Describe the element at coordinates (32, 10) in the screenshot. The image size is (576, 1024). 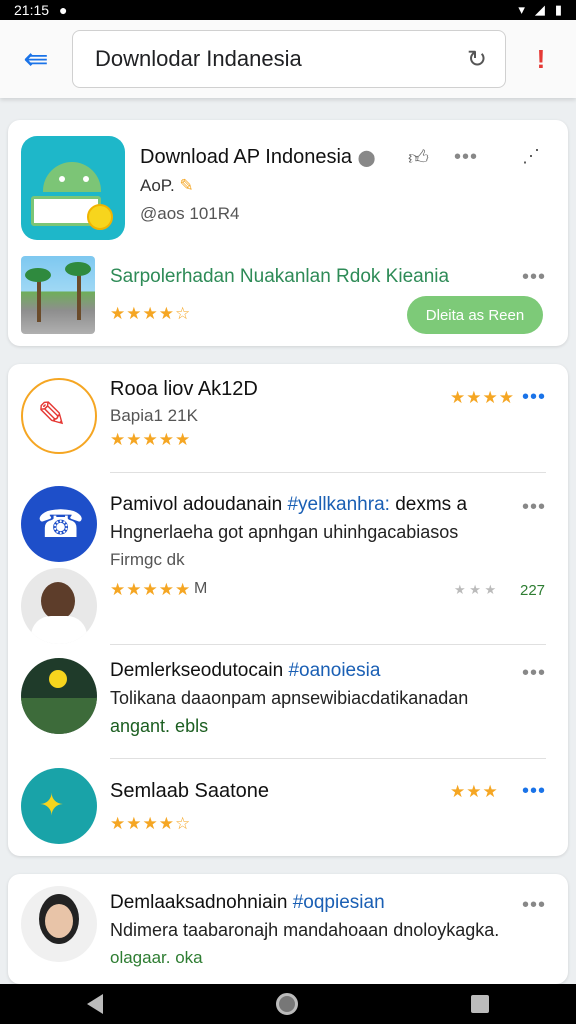
I see `status-time: 21:15` at that location.